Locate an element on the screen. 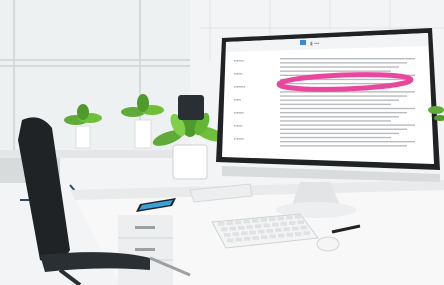  sidebar-item: ▪▪▪▪▪▪▪▪ is located at coordinates (240, 86).